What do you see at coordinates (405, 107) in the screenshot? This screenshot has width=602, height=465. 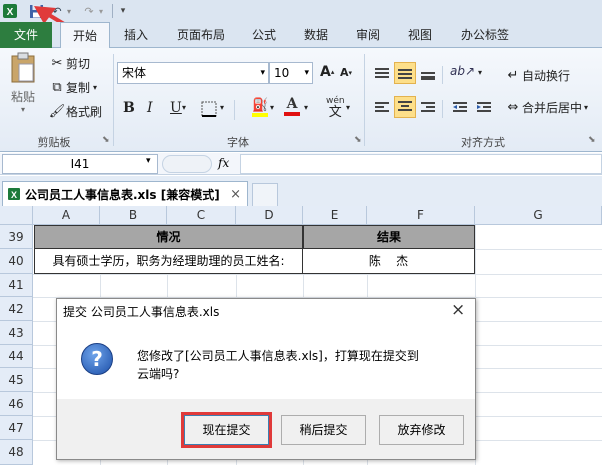 I see `align-center-icon` at bounding box center [405, 107].